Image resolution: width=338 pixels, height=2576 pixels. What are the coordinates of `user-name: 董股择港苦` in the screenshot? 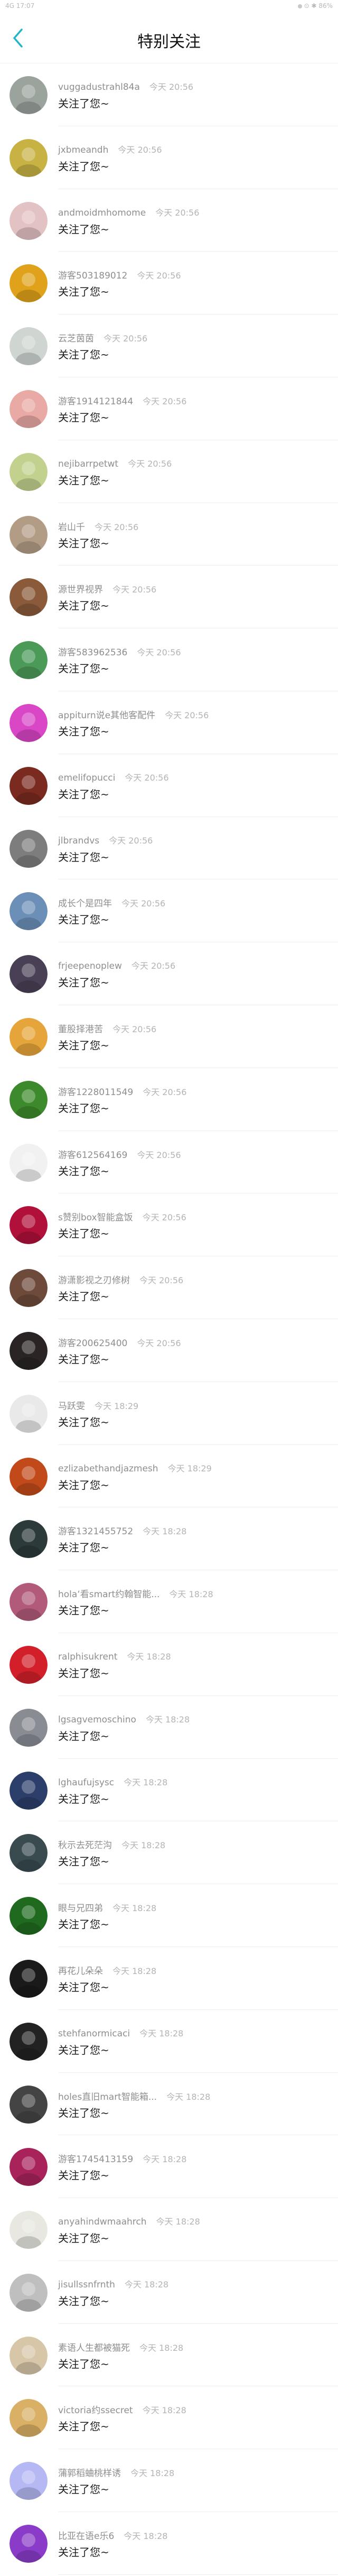 It's located at (80, 1029).